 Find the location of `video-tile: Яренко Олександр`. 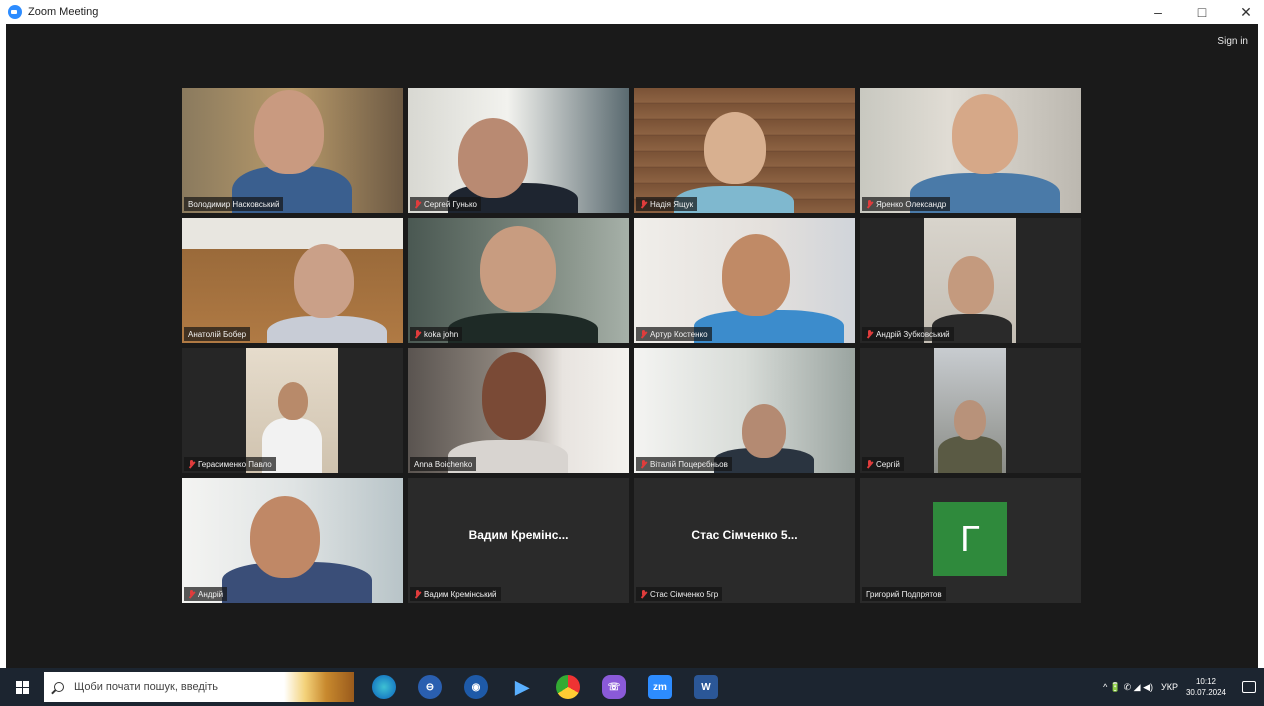

video-tile: Яренко Олександр is located at coordinates (970, 150).